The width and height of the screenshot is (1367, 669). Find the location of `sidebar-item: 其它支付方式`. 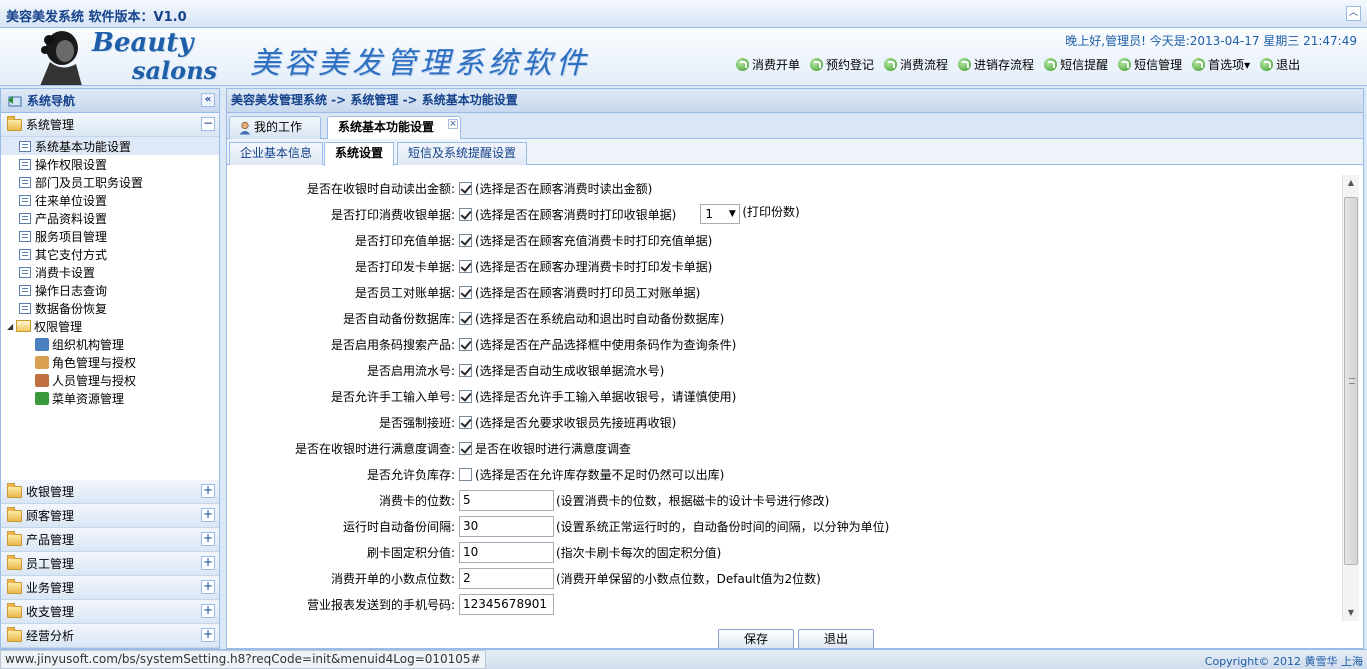

sidebar-item: 其它支付方式 is located at coordinates (110, 254).